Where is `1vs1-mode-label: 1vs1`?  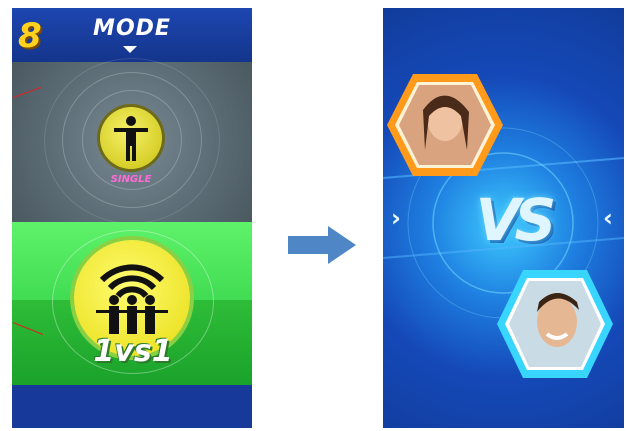
1vs1-mode-label: 1vs1 is located at coordinates (133, 351).